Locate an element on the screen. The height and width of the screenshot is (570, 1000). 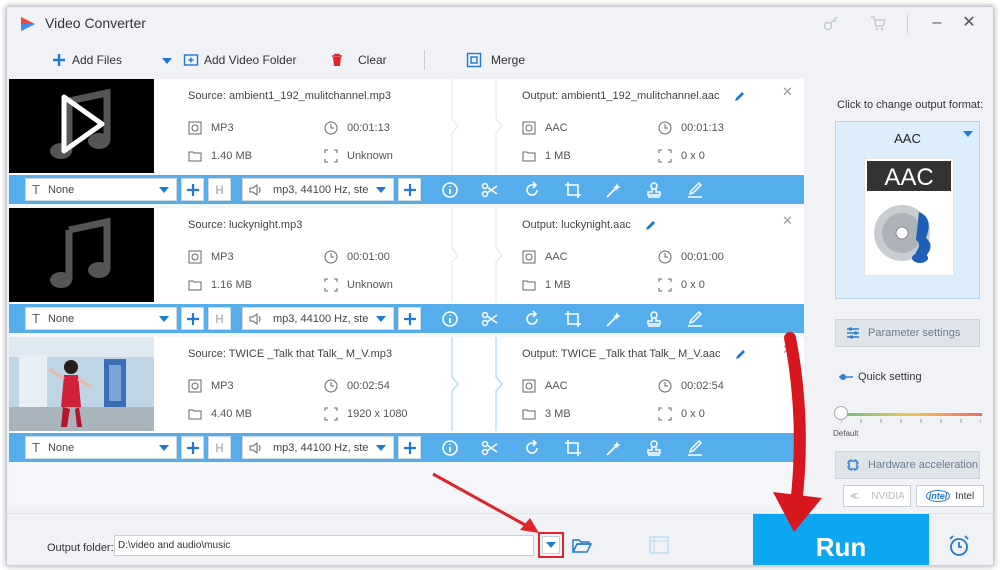
open-folder-icon is located at coordinates (582, 546).